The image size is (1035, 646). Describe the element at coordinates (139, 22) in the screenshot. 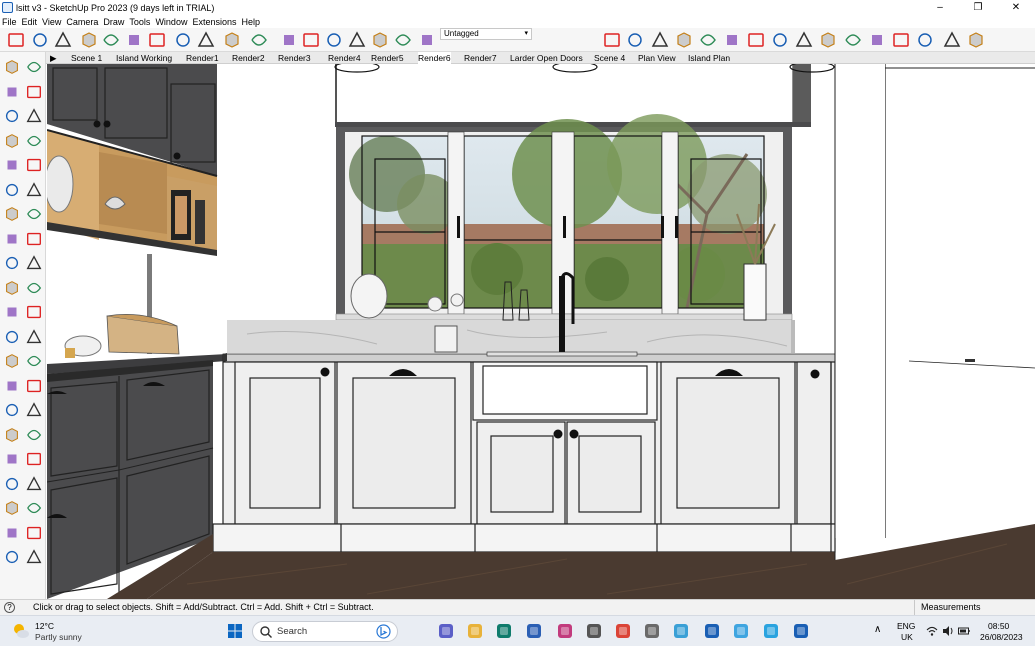

I see `menu-tools: Tools` at that location.